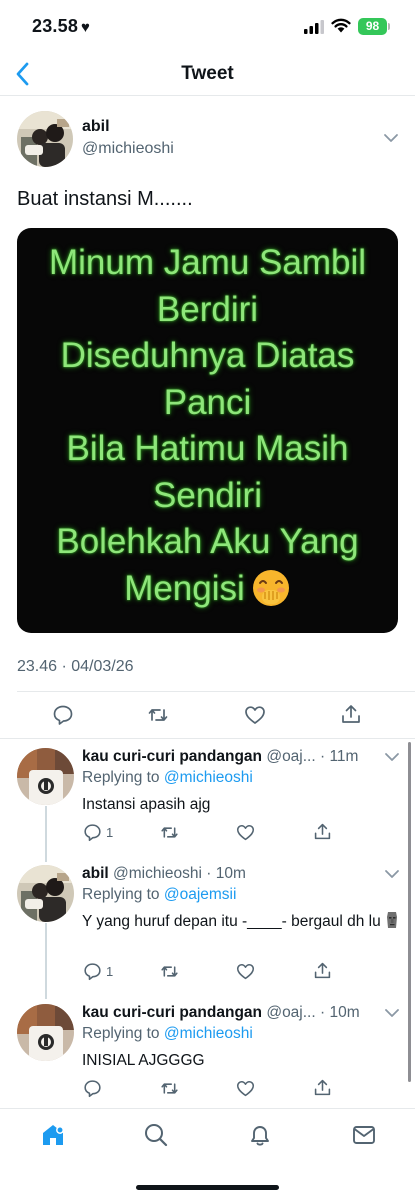  What do you see at coordinates (184, 588) in the screenshot?
I see `media-line: Mengisi` at bounding box center [184, 588].